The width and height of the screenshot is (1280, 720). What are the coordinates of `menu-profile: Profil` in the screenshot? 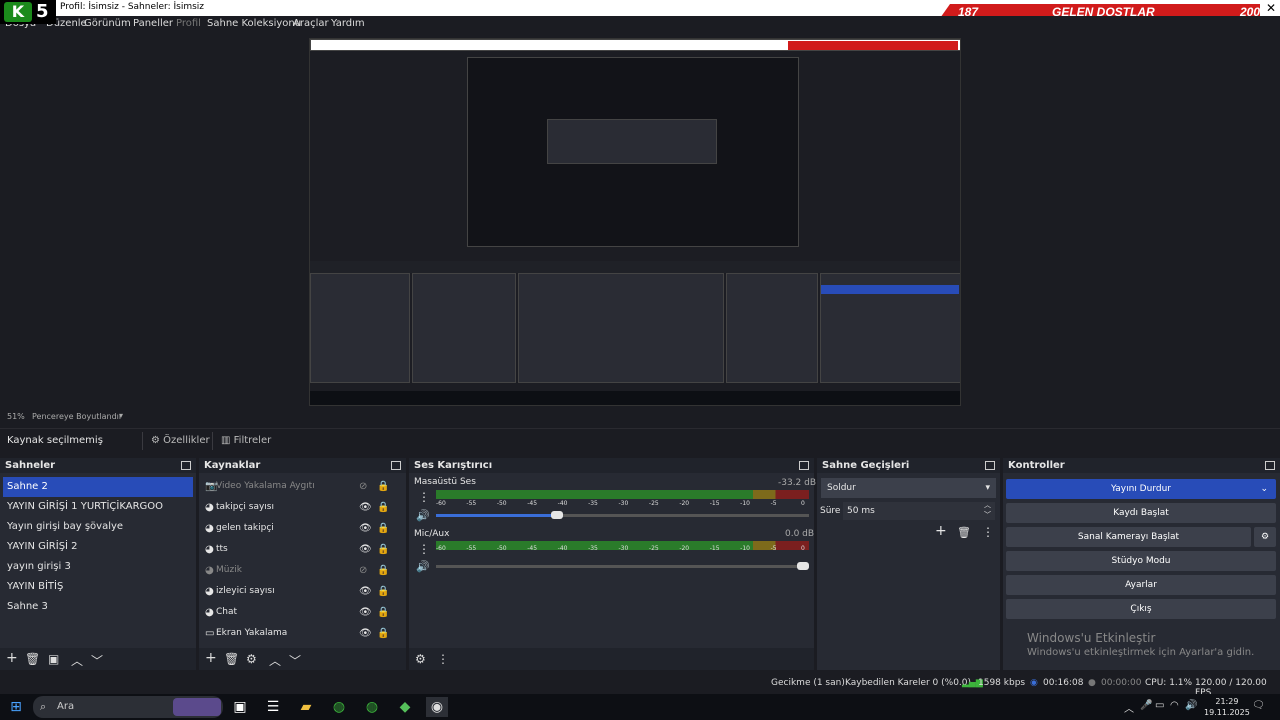 It's located at (188, 23).